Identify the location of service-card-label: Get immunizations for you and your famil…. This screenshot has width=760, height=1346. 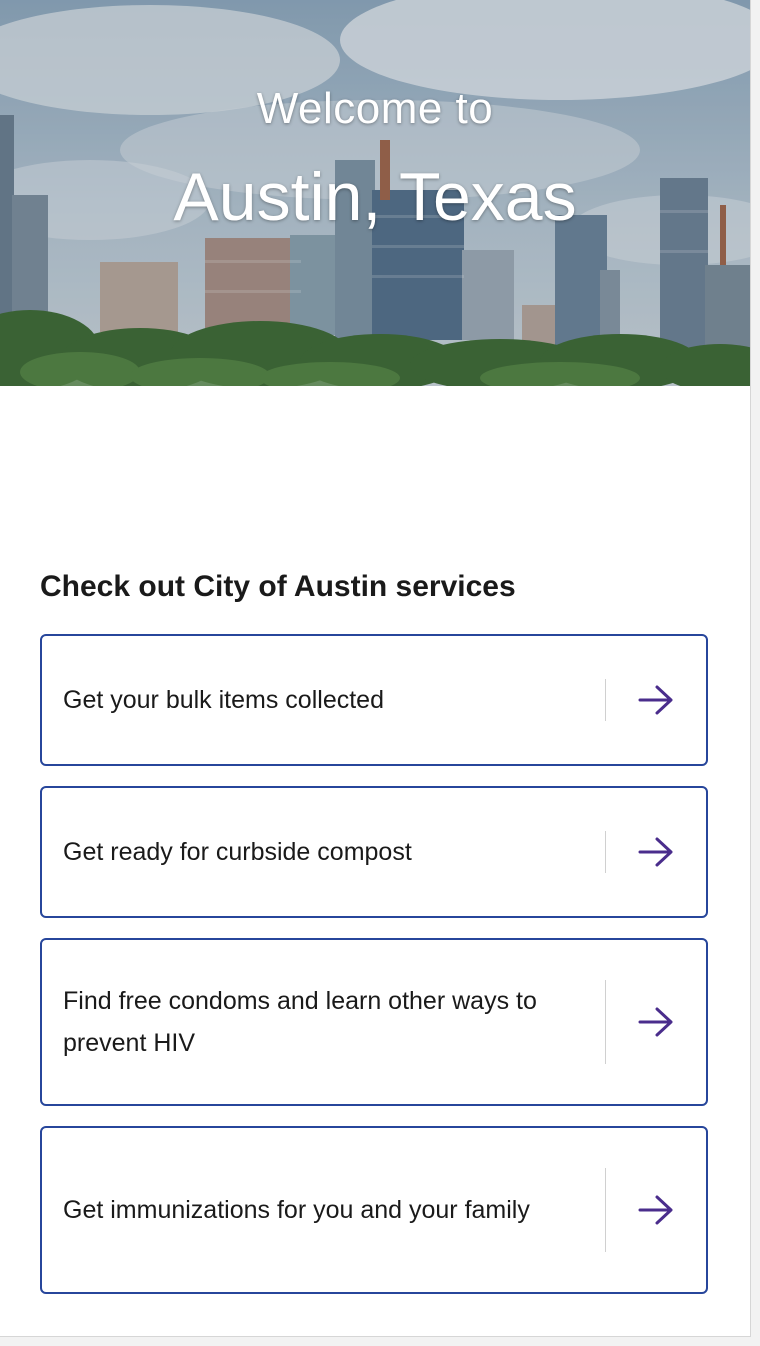
(296, 1210).